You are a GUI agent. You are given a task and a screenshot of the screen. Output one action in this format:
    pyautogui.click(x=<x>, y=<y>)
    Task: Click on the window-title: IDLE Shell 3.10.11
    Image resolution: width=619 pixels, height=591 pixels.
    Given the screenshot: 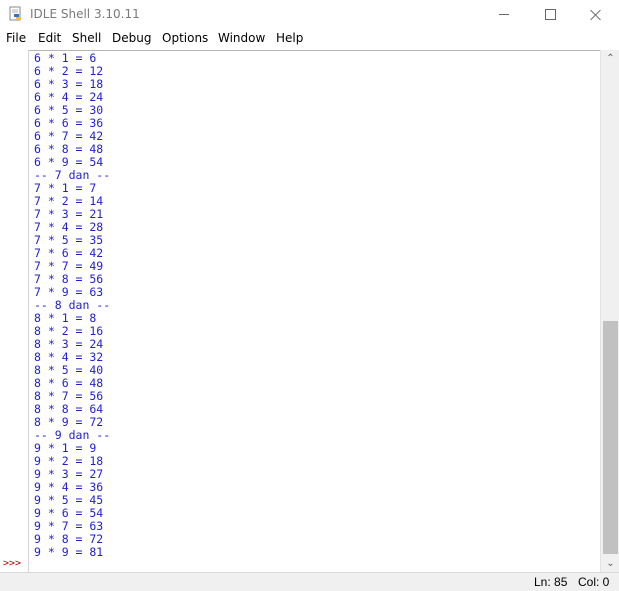 What is the action you would take?
    pyautogui.click(x=85, y=14)
    